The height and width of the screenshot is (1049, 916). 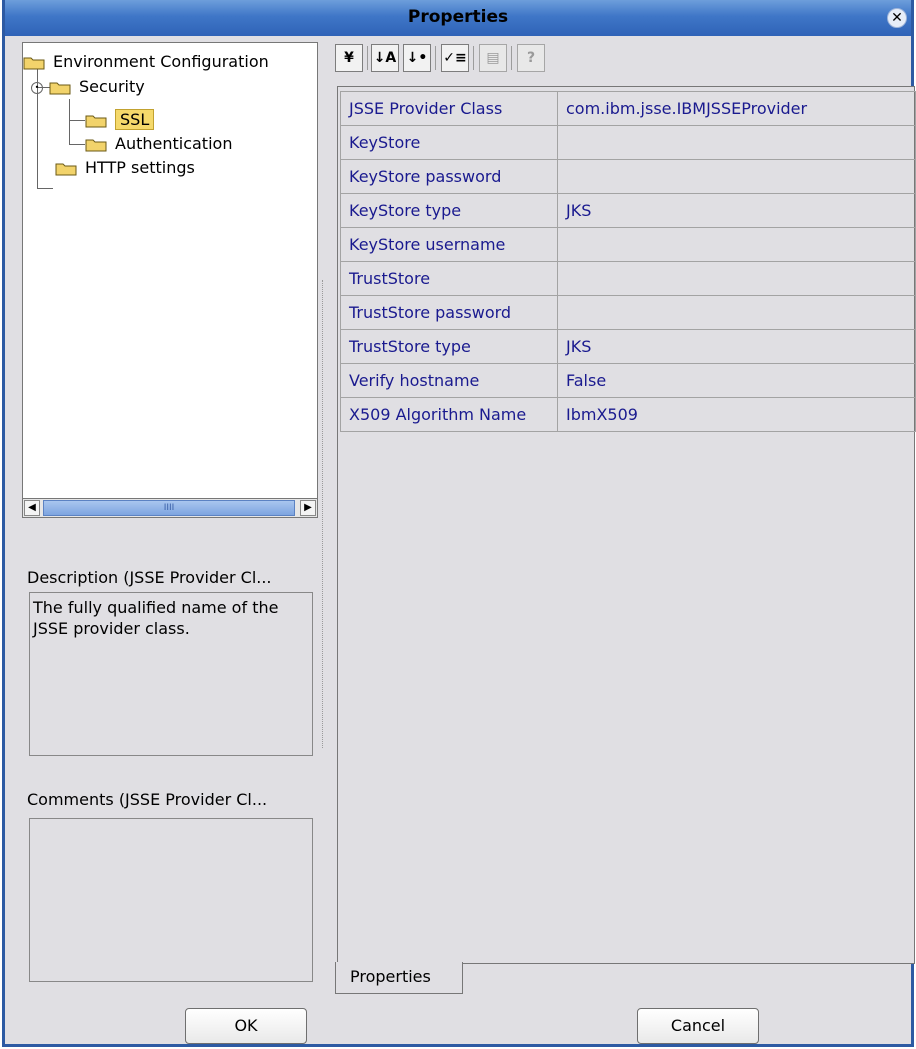 I want to click on splitter-handle, so click(x=324, y=514).